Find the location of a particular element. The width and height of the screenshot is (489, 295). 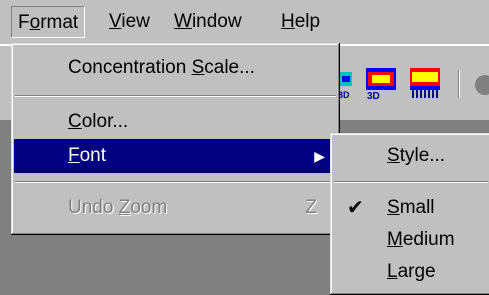

menu-item-small: ✔ Small is located at coordinates (411, 208).